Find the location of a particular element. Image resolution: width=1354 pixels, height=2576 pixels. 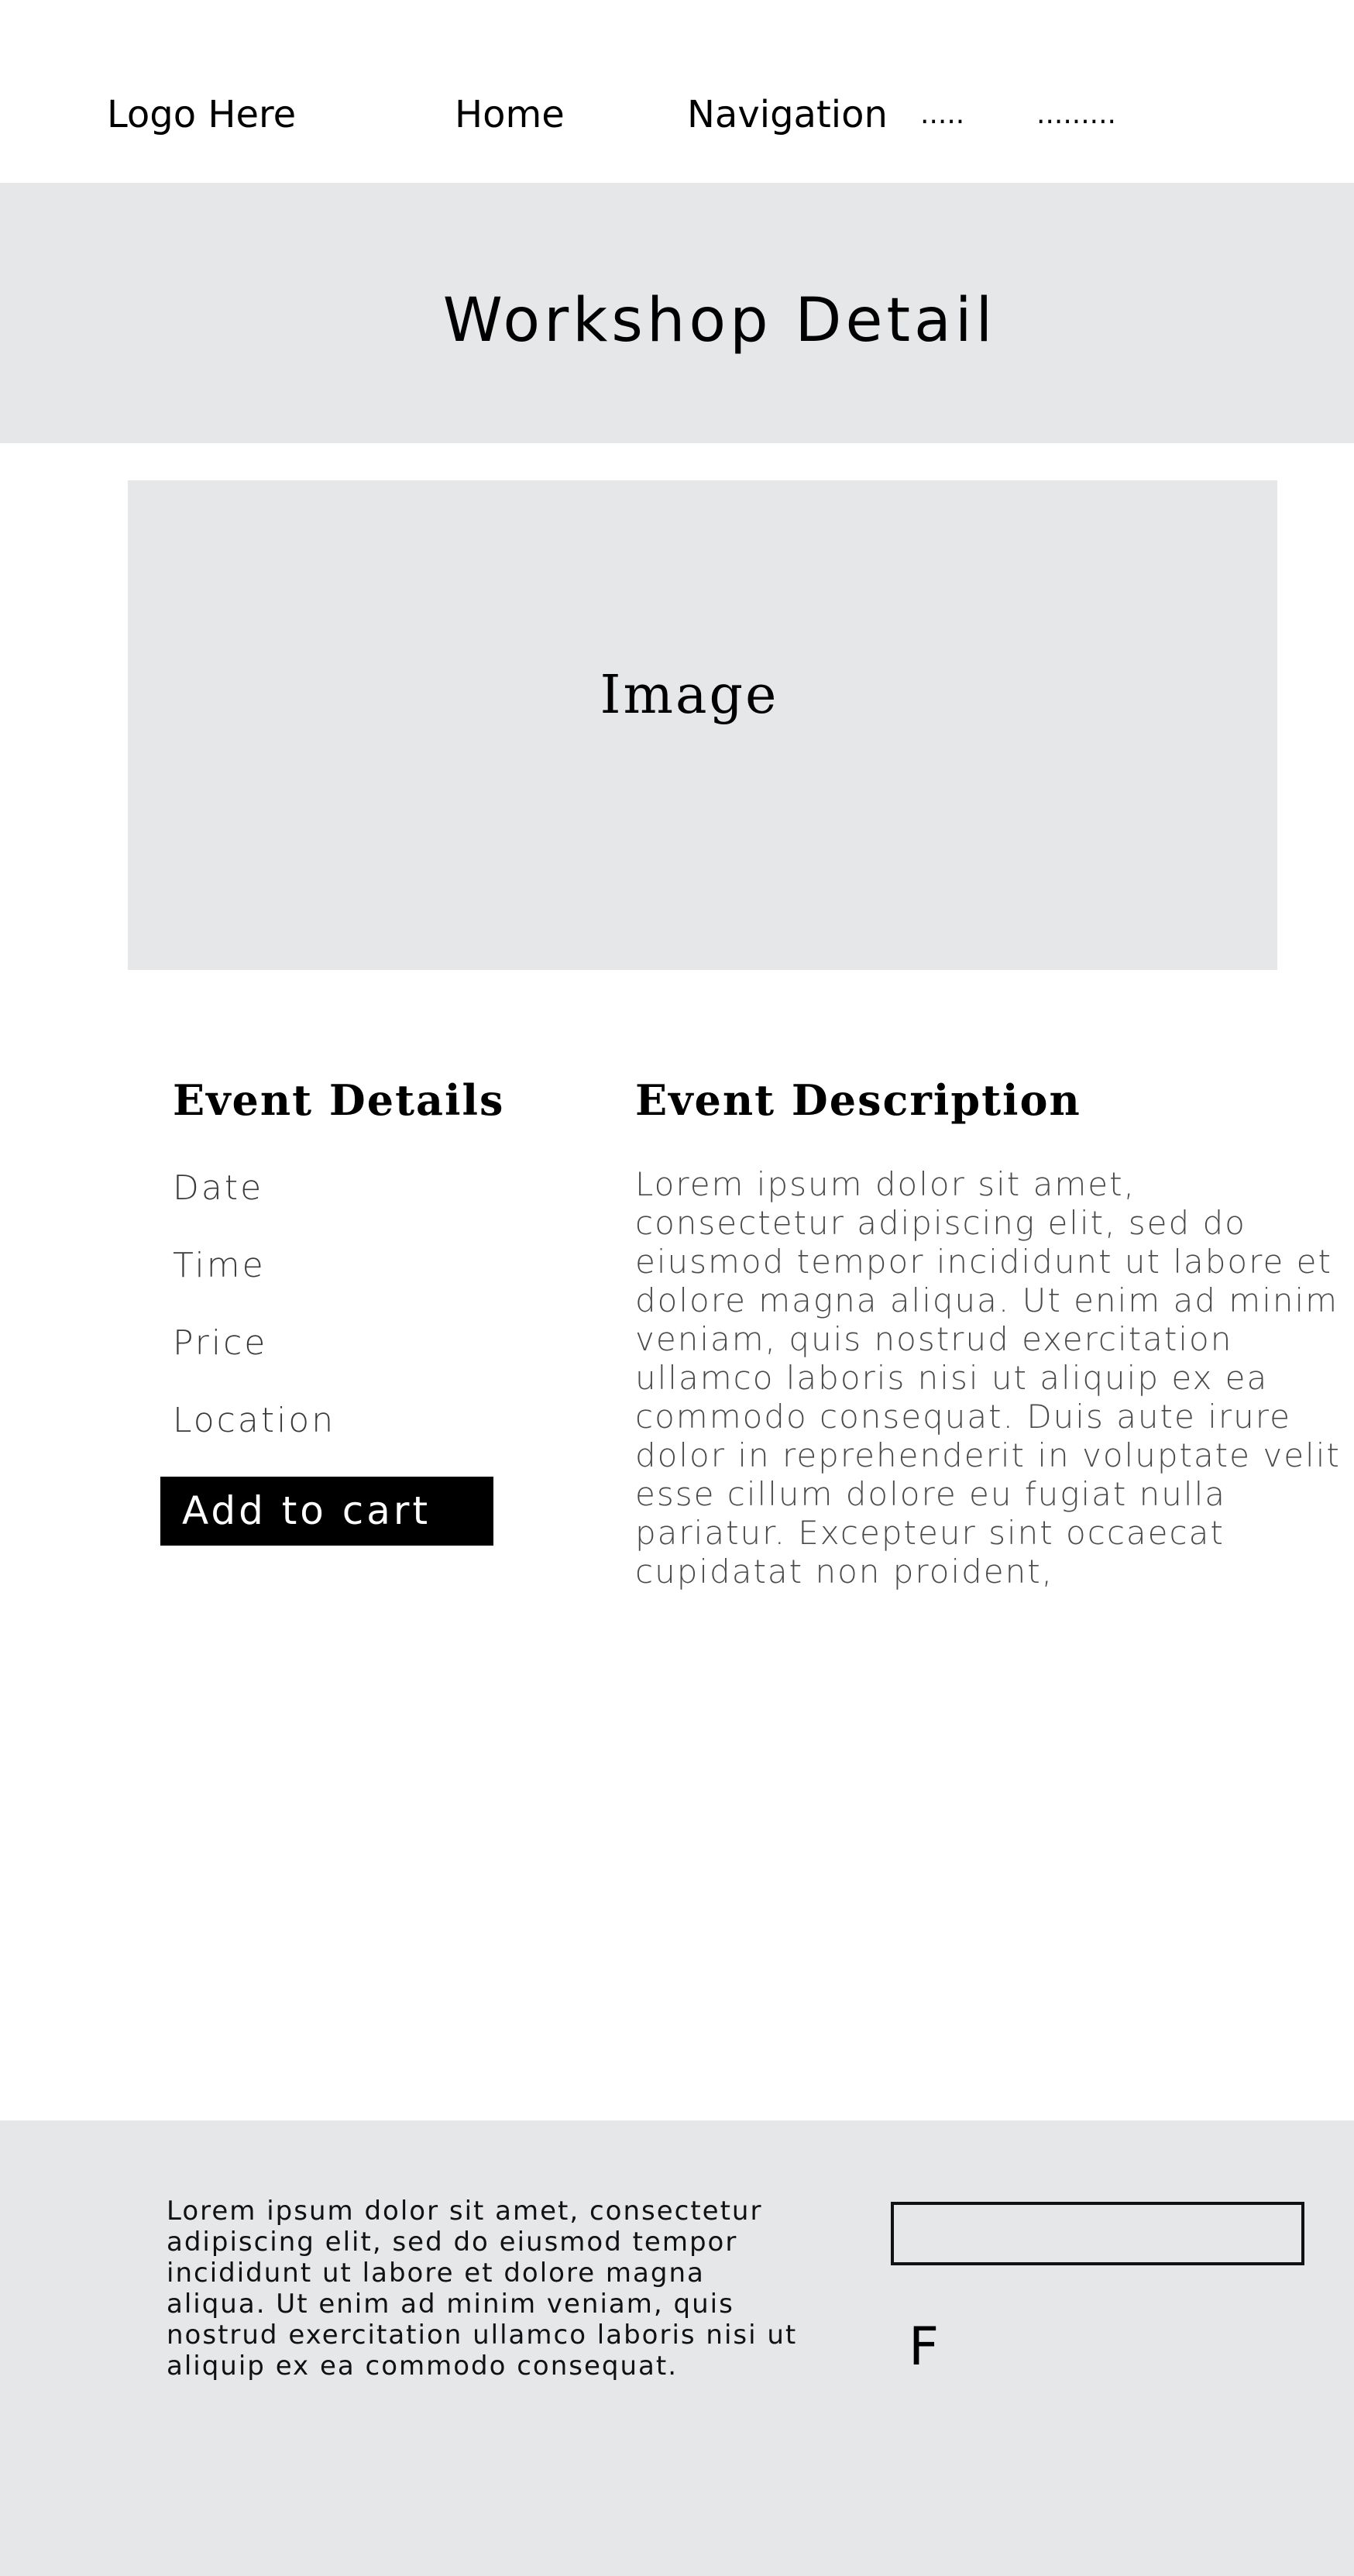

page-title: Workshop Detail is located at coordinates (719, 321).